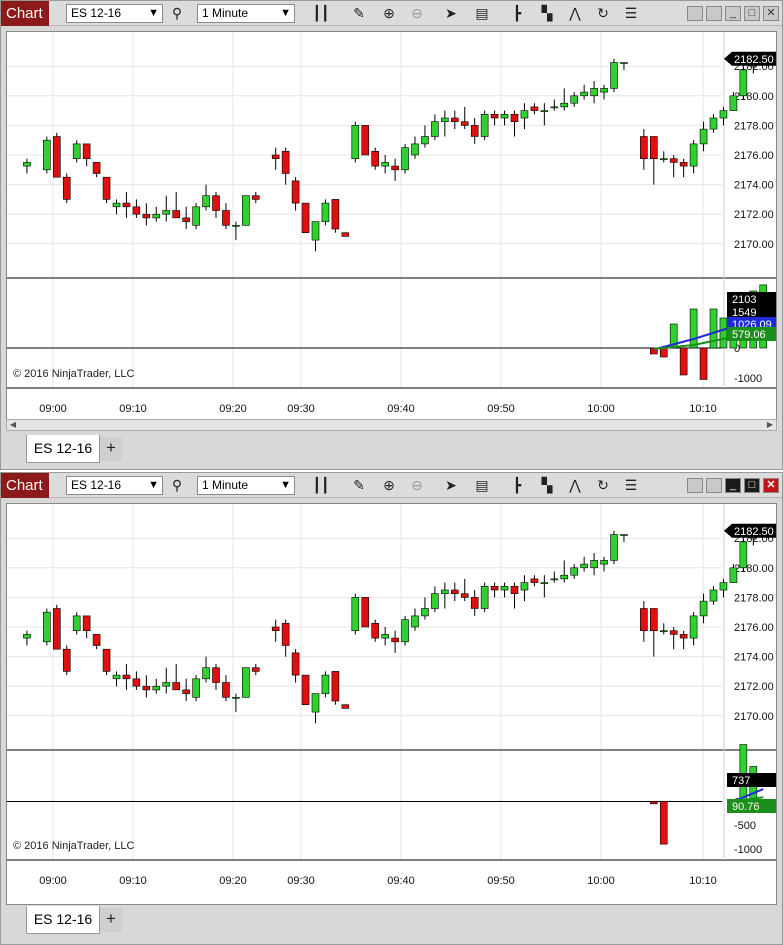 The width and height of the screenshot is (783, 945). I want to click on scroll-left-icon: ◀, so click(13, 425).